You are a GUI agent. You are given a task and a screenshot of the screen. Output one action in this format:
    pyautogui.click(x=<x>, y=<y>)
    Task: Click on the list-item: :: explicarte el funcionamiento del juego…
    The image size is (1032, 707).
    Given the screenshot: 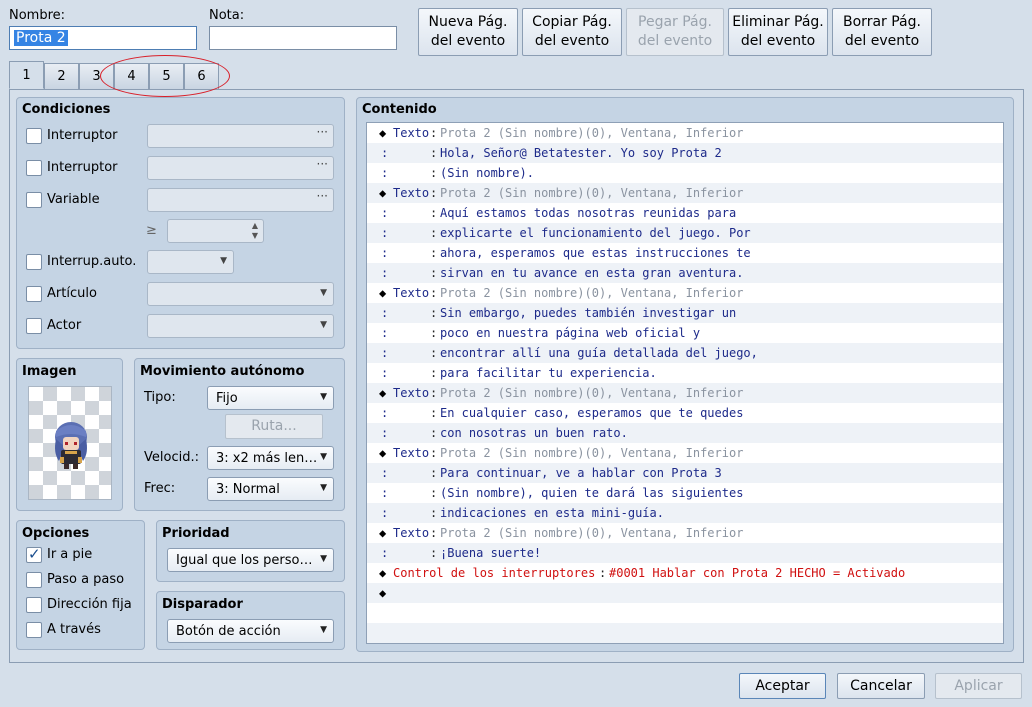 What is the action you would take?
    pyautogui.click(x=685, y=233)
    